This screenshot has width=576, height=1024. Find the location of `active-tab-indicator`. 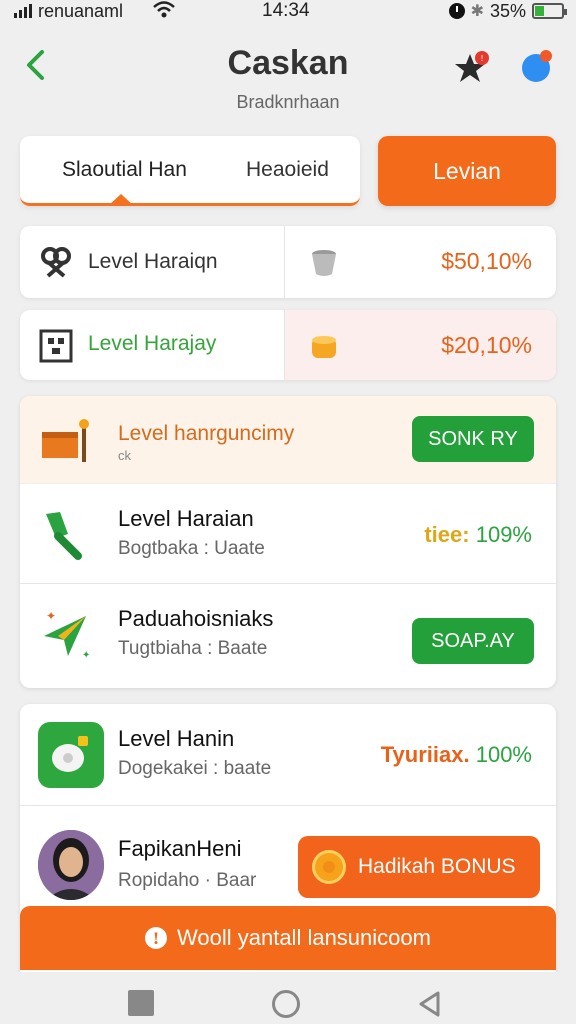

active-tab-indicator is located at coordinates (121, 200).